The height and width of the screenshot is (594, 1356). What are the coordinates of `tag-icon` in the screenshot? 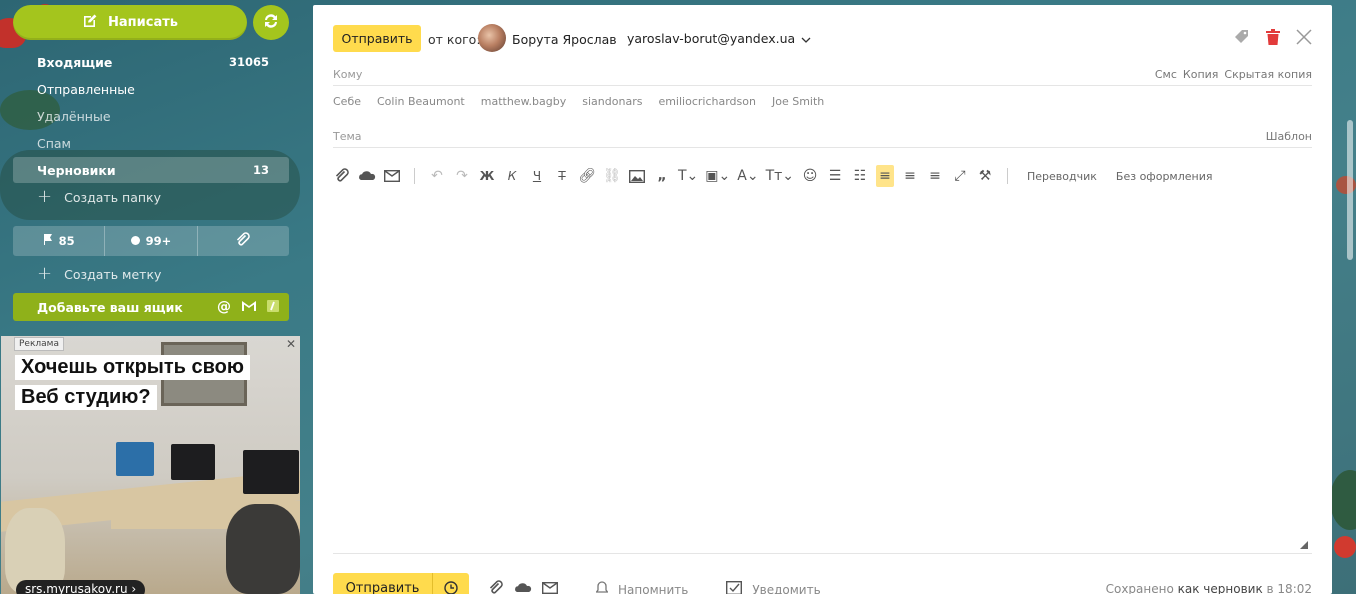 It's located at (1242, 38).